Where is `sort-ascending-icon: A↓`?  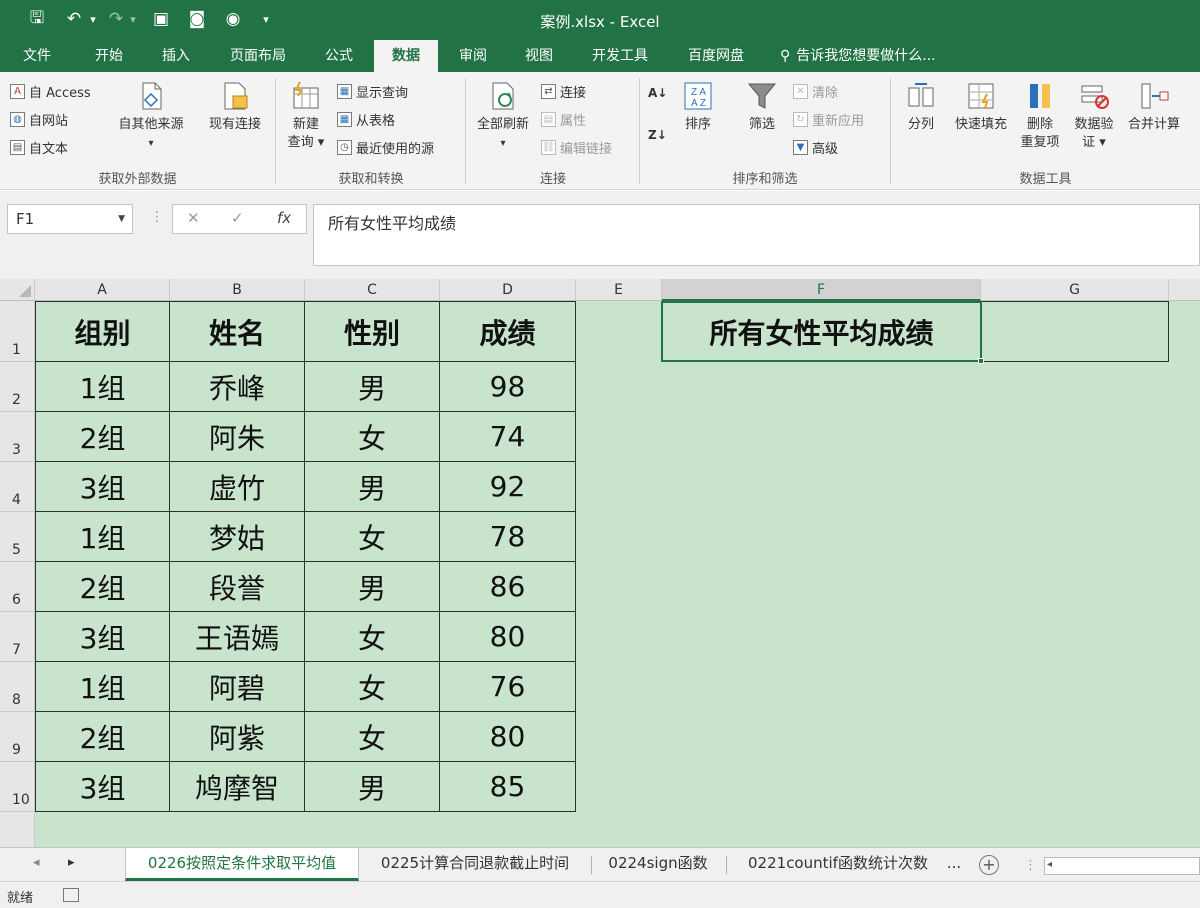 sort-ascending-icon: A↓ is located at coordinates (657, 93).